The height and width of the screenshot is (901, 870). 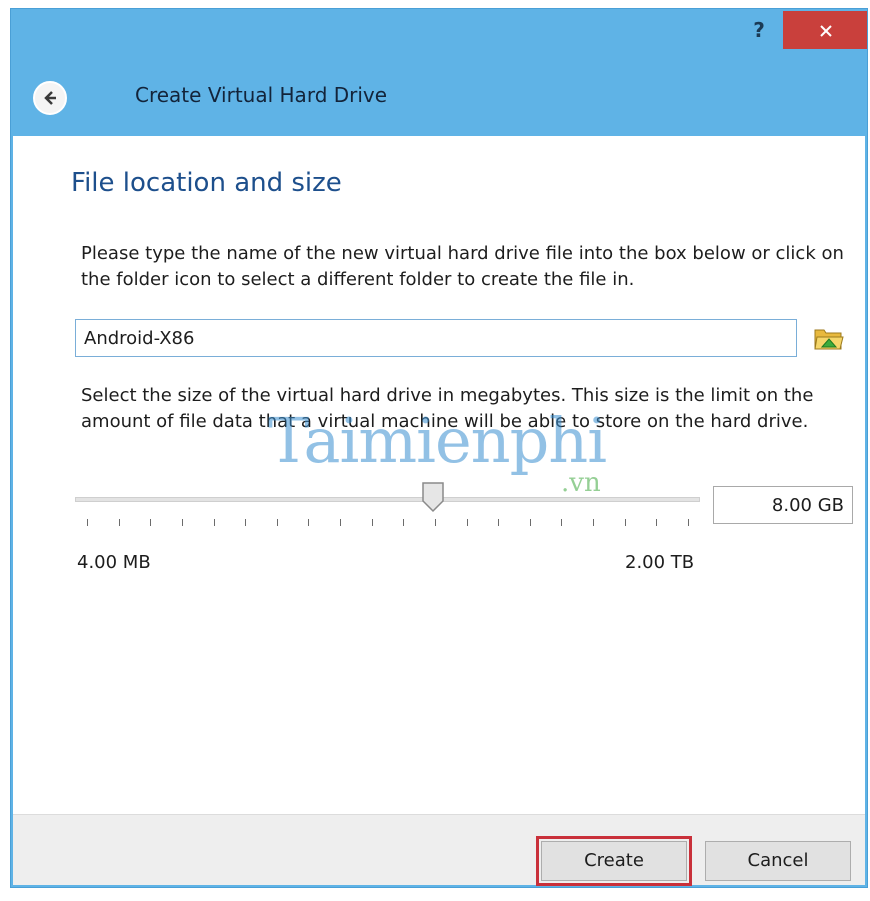 I want to click on slider-min-label: 4.00 MB, so click(x=114, y=562).